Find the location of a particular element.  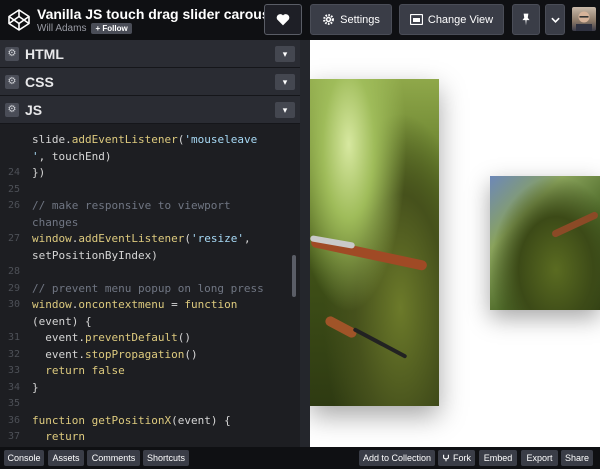

code-line: 35 is located at coordinates (145, 404).